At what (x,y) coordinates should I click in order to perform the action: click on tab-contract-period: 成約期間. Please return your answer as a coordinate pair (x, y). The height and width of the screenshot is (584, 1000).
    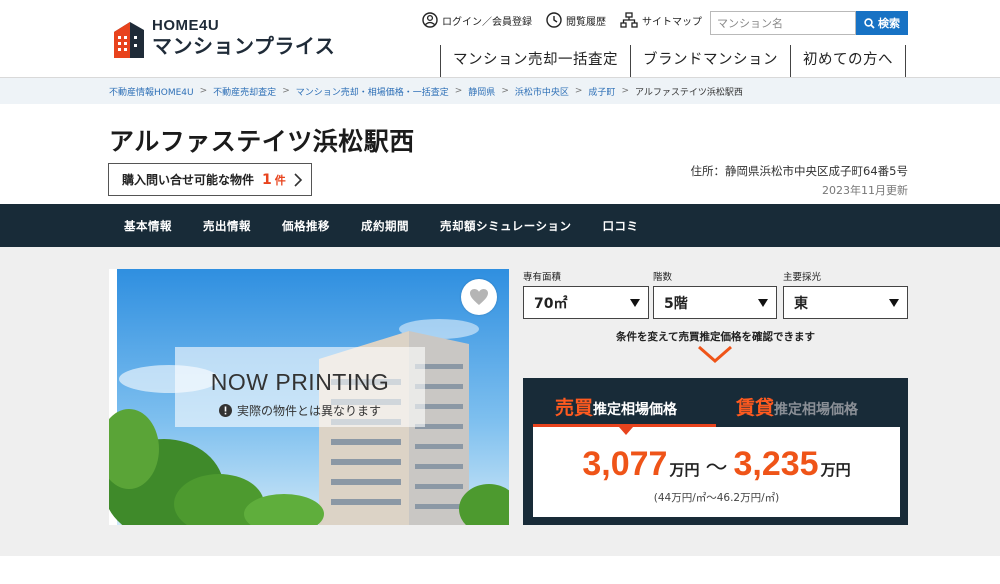
    Looking at the image, I should click on (385, 226).